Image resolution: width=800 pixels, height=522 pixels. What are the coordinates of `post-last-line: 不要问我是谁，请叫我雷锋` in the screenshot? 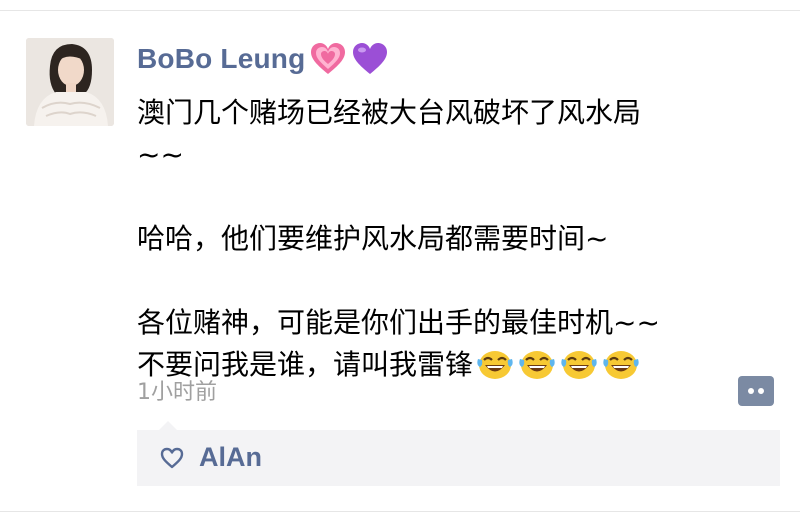 It's located at (432, 365).